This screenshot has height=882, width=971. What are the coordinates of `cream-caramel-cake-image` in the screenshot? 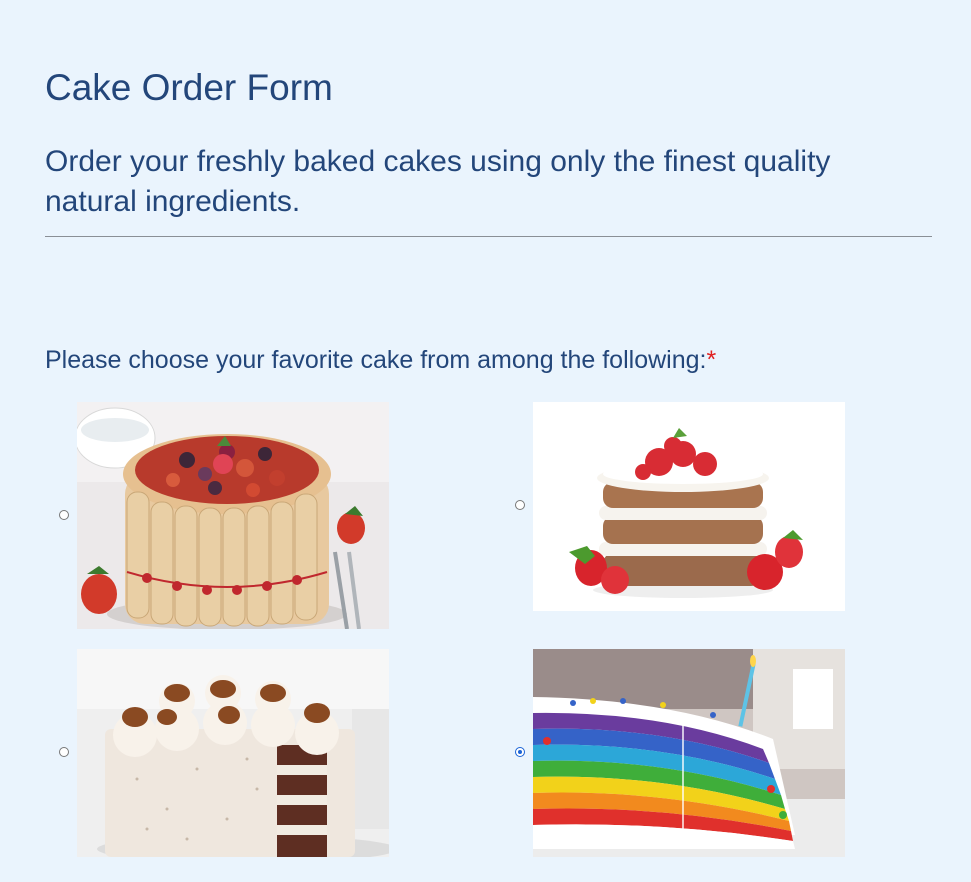 It's located at (233, 753).